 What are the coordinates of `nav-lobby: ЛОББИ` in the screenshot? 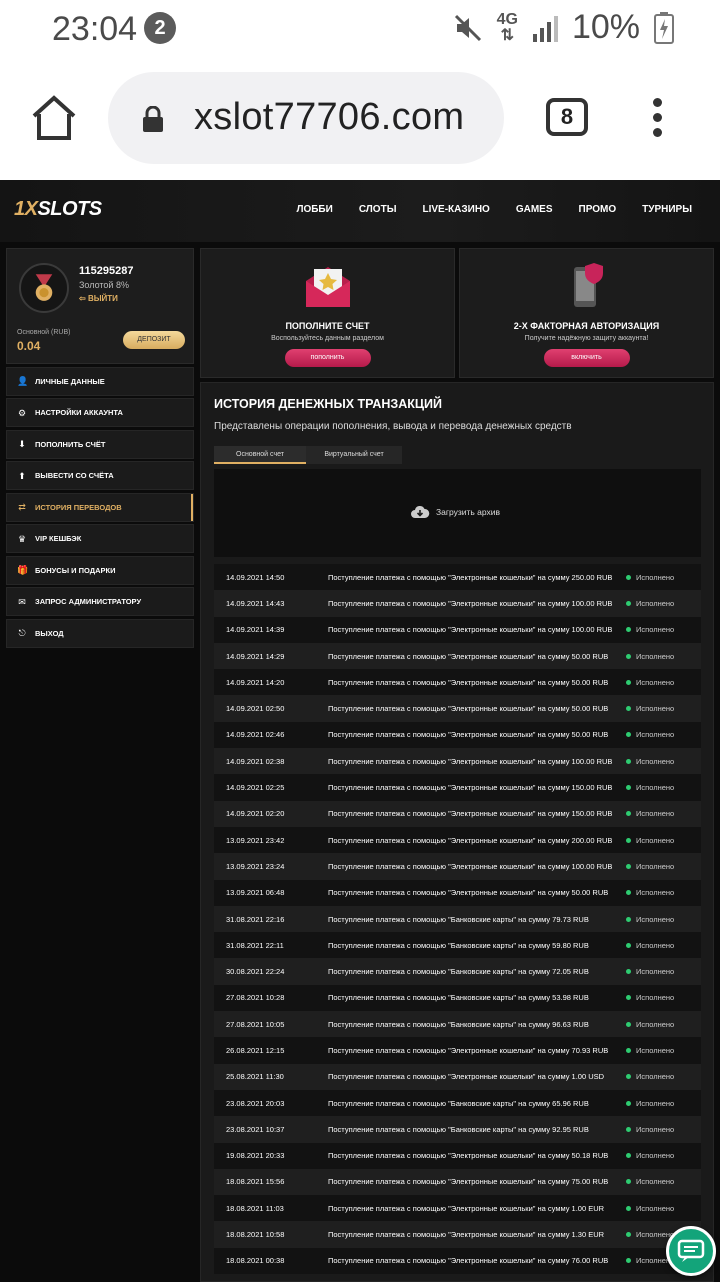 It's located at (314, 209).